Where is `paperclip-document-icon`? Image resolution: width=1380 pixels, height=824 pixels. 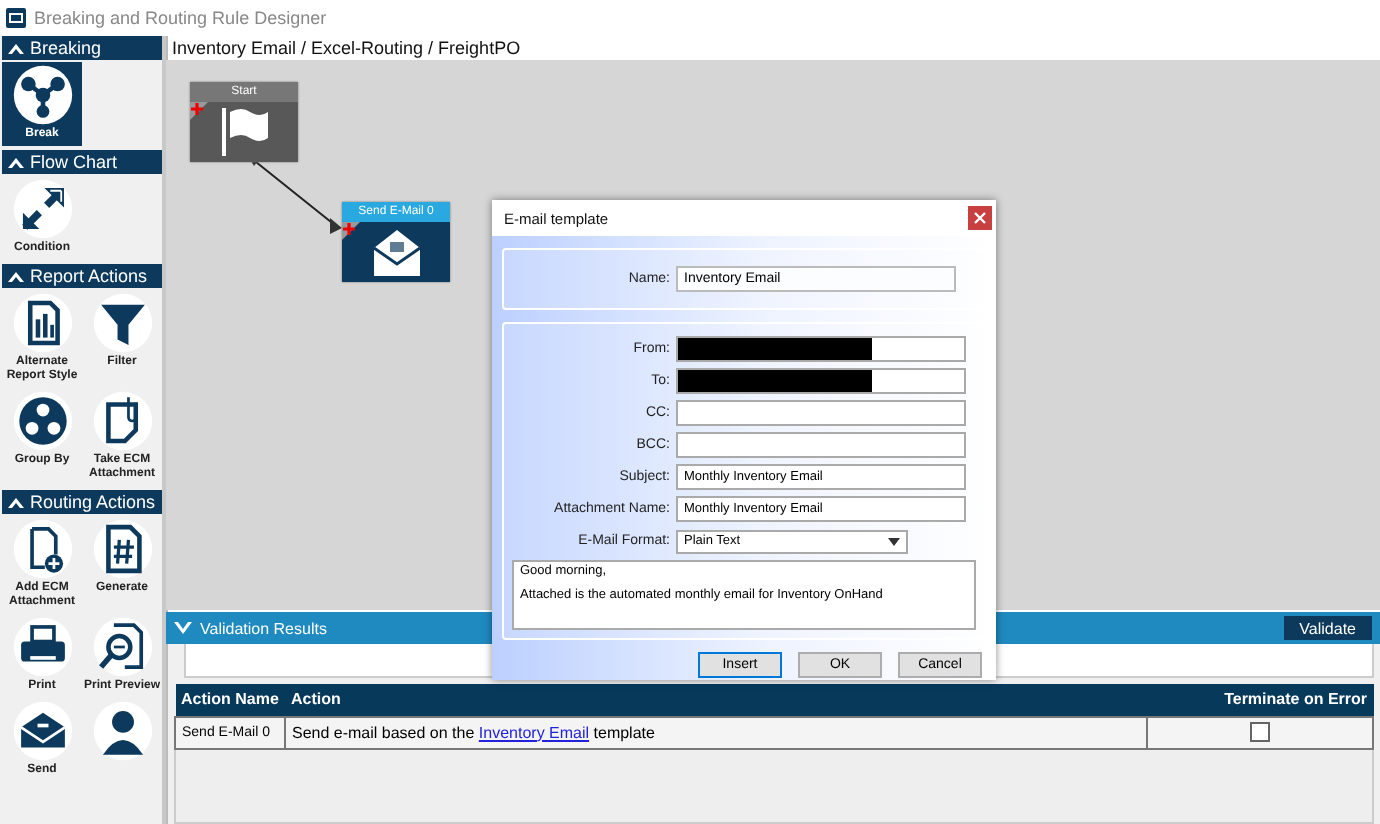 paperclip-document-icon is located at coordinates (122, 421).